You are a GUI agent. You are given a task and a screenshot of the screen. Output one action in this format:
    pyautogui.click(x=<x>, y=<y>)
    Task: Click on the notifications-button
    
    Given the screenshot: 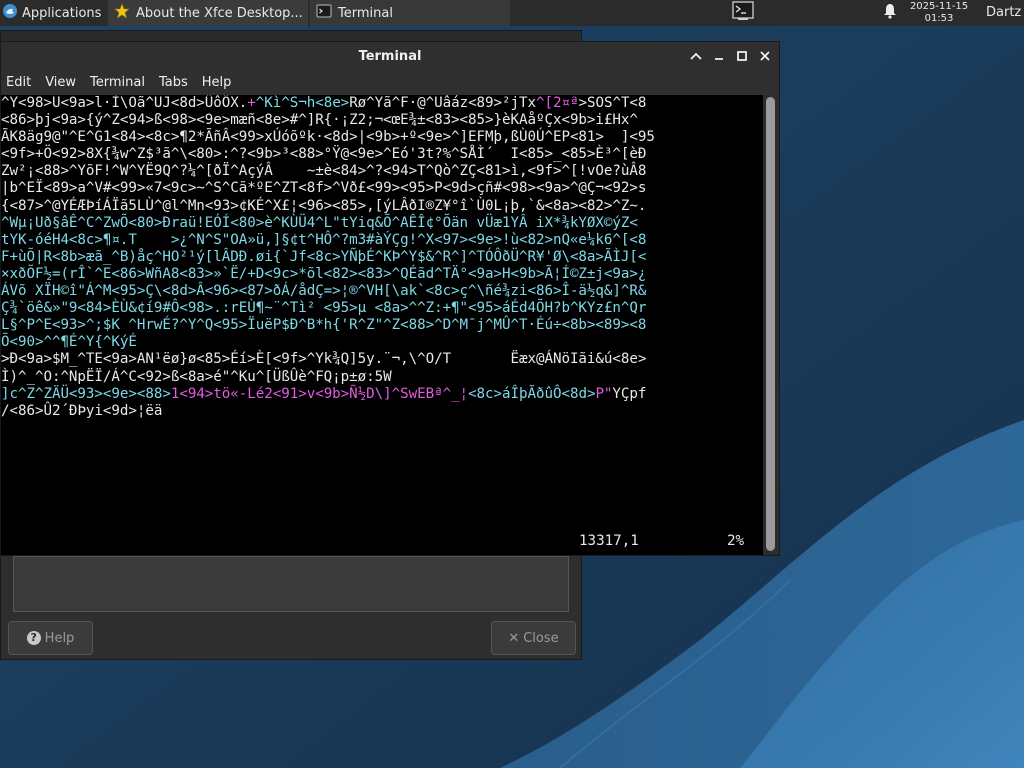 What is the action you would take?
    pyautogui.click(x=890, y=13)
    